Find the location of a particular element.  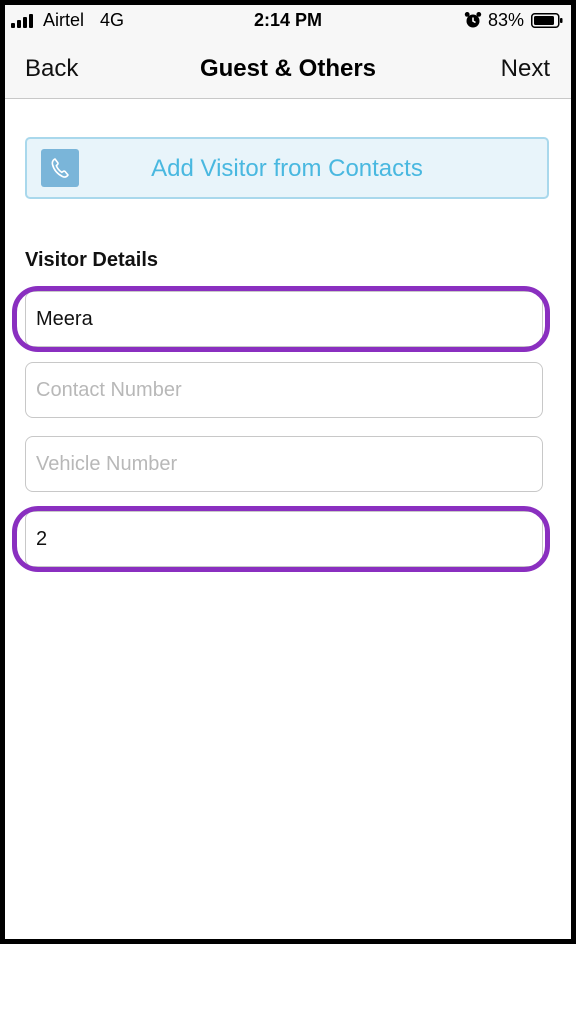

add-visitor-label: Add Visitor from Contacts is located at coordinates (287, 168).